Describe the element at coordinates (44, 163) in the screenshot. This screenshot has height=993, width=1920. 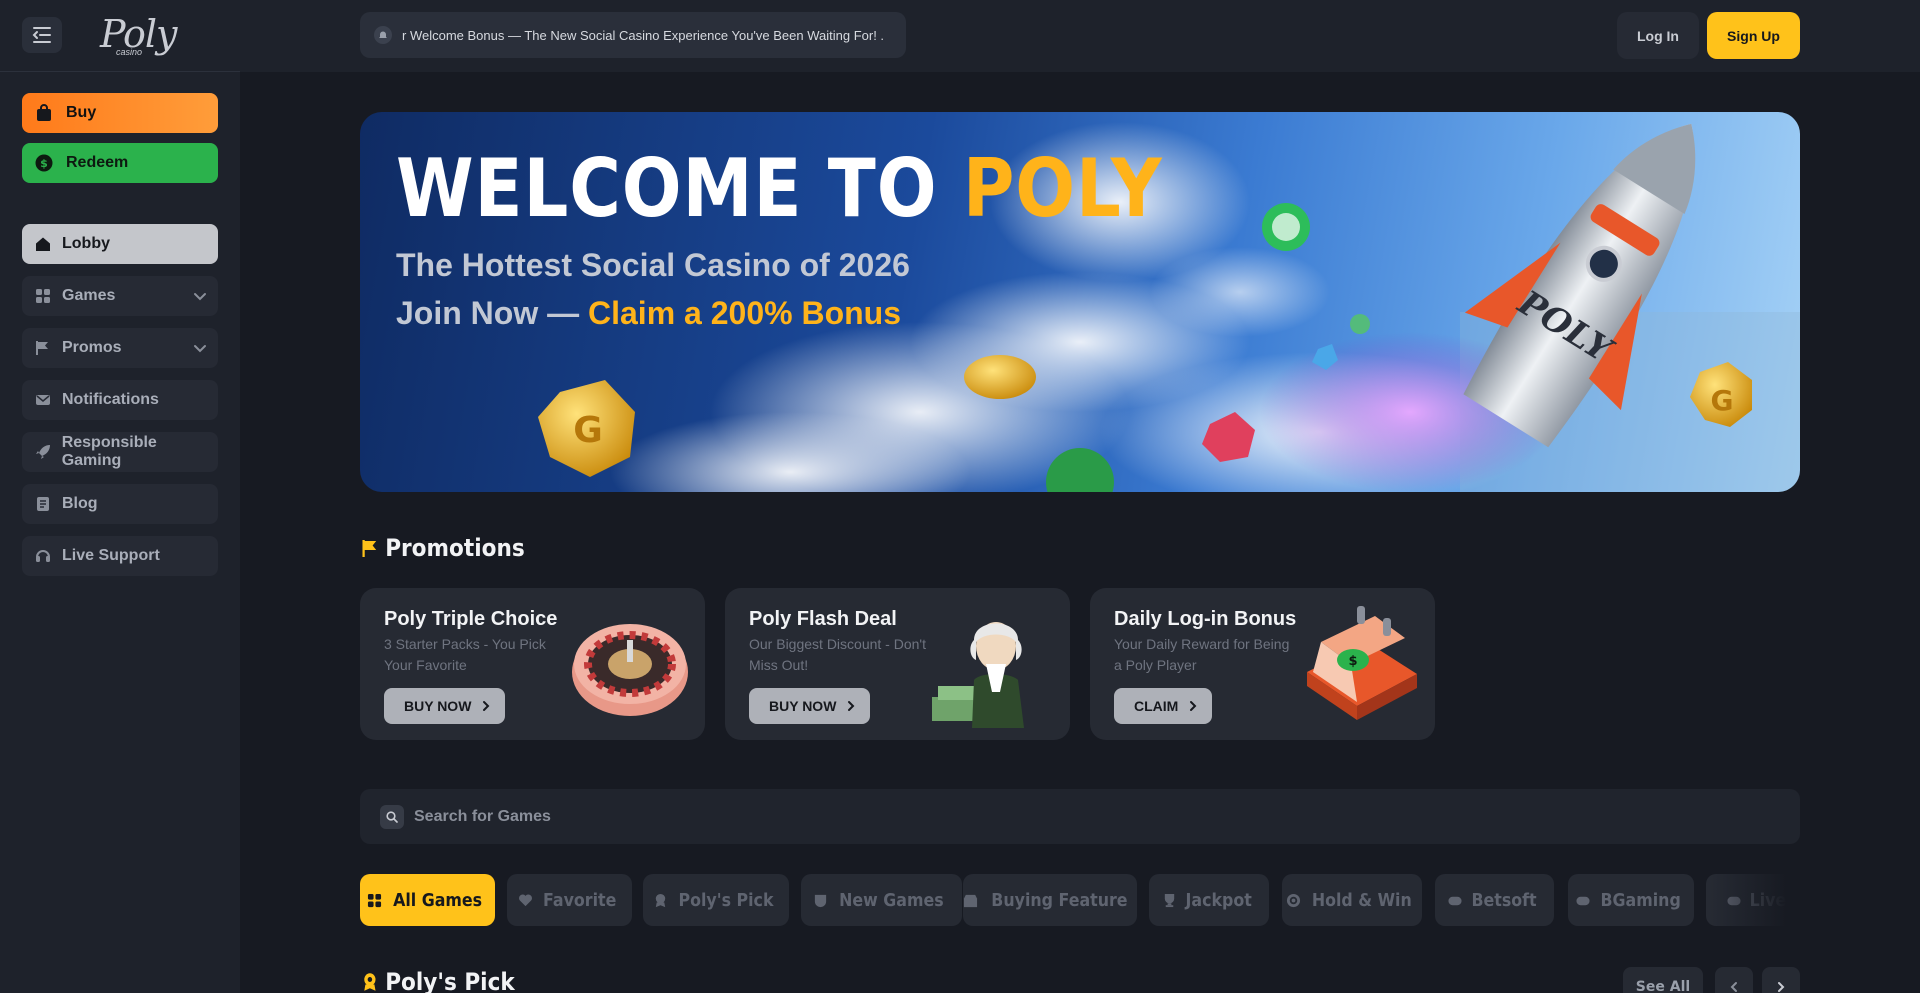
I see `dollar-coin-icon: $` at that location.